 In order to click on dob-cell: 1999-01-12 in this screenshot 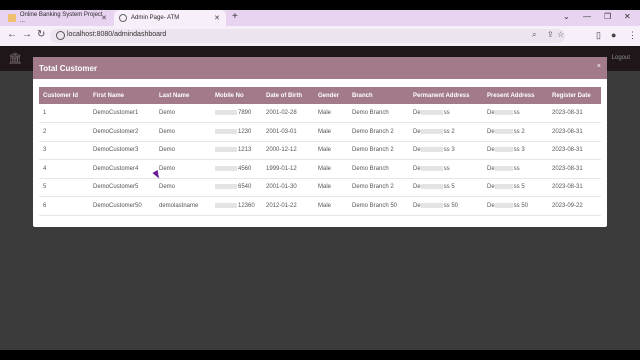, I will do `click(288, 169)`.